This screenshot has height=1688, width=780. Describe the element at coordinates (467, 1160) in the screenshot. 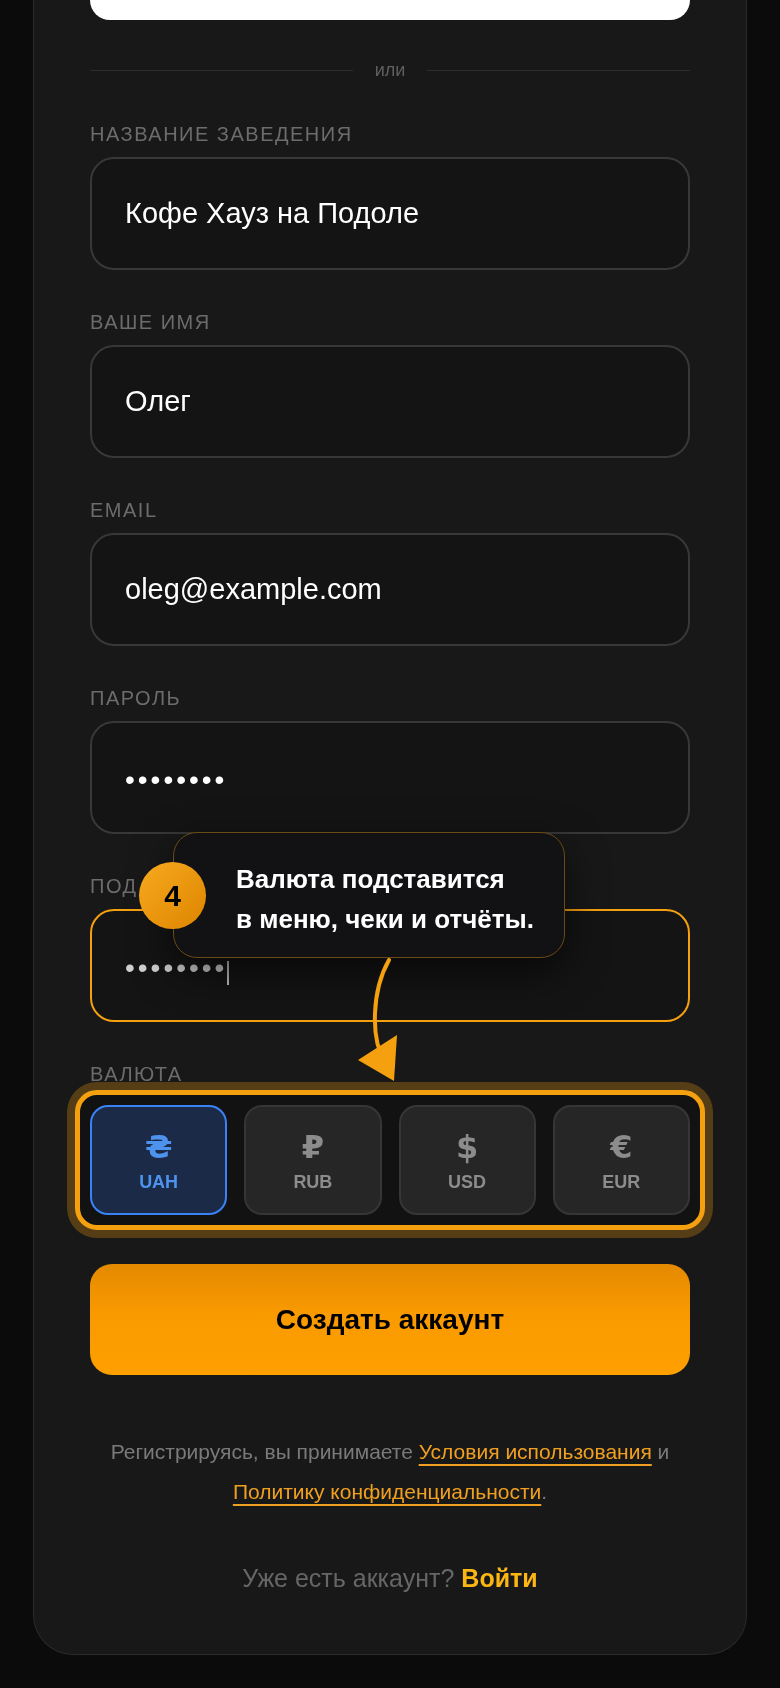

I see `currency-option: $ USD` at that location.